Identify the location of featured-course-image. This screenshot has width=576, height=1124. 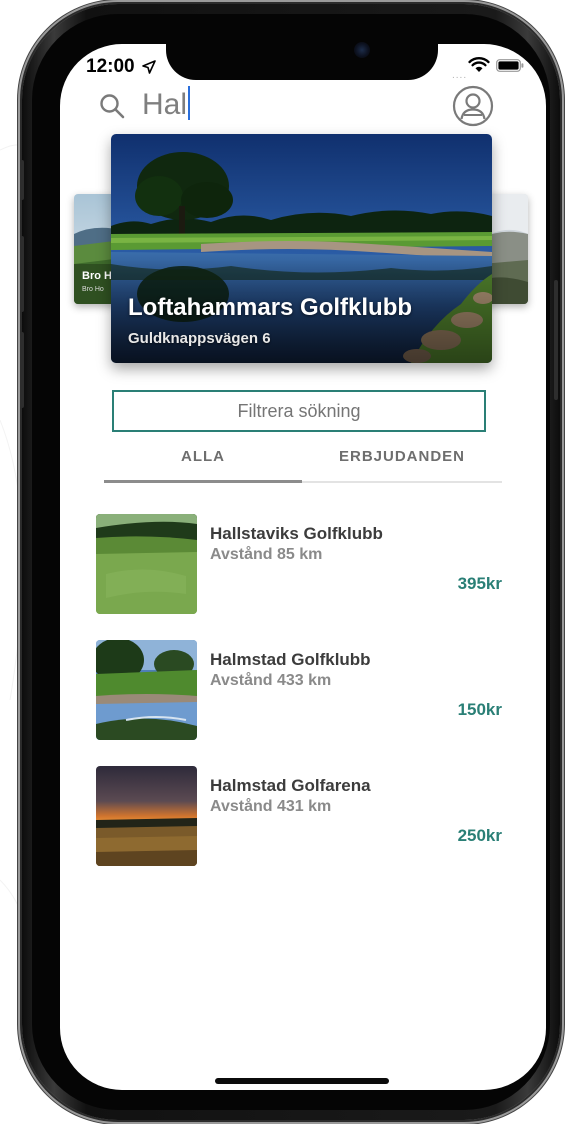
(301, 248).